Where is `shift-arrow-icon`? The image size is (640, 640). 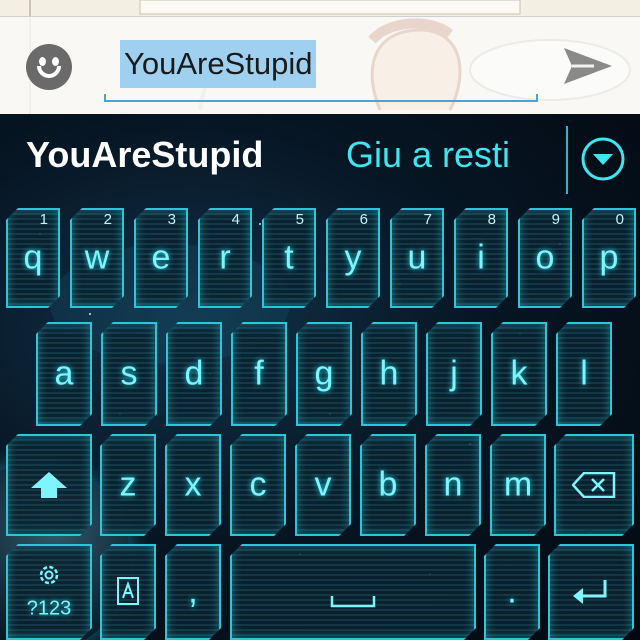
shift-arrow-icon is located at coordinates (49, 485).